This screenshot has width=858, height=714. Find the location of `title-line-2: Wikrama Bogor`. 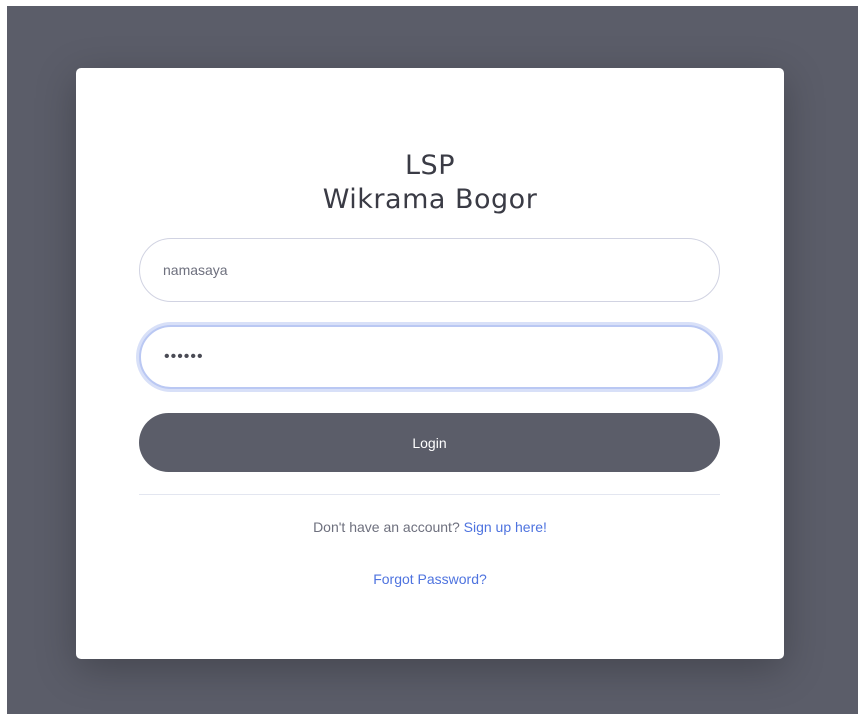

title-line-2: Wikrama Bogor is located at coordinates (430, 200).